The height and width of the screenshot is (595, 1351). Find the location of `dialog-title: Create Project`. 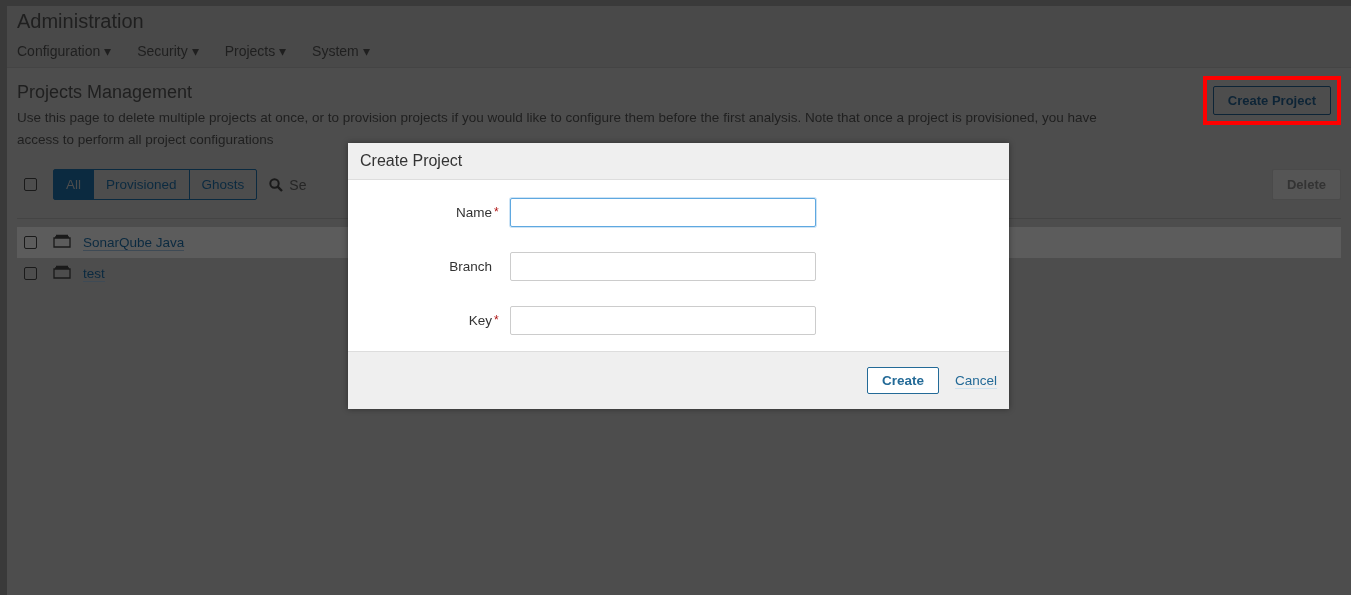

dialog-title: Create Project is located at coordinates (678, 161).